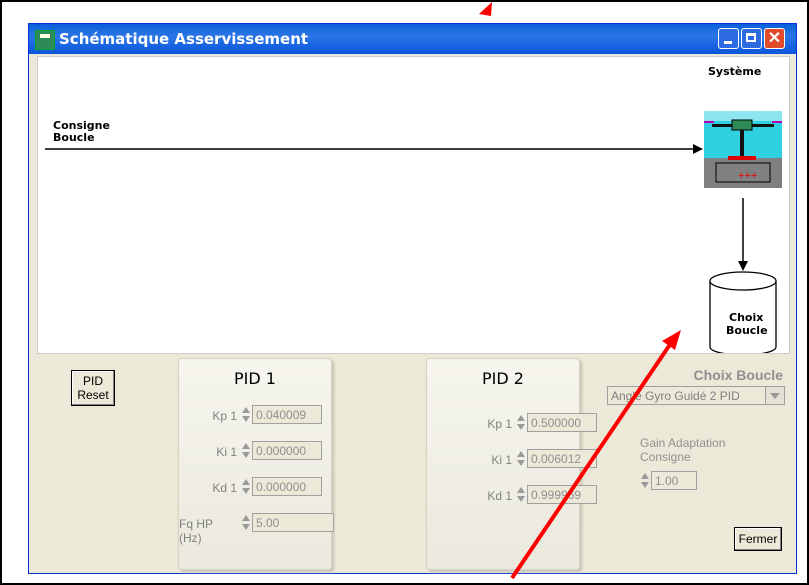  What do you see at coordinates (698, 149) in the screenshot?
I see `consigne-arrowhead` at bounding box center [698, 149].